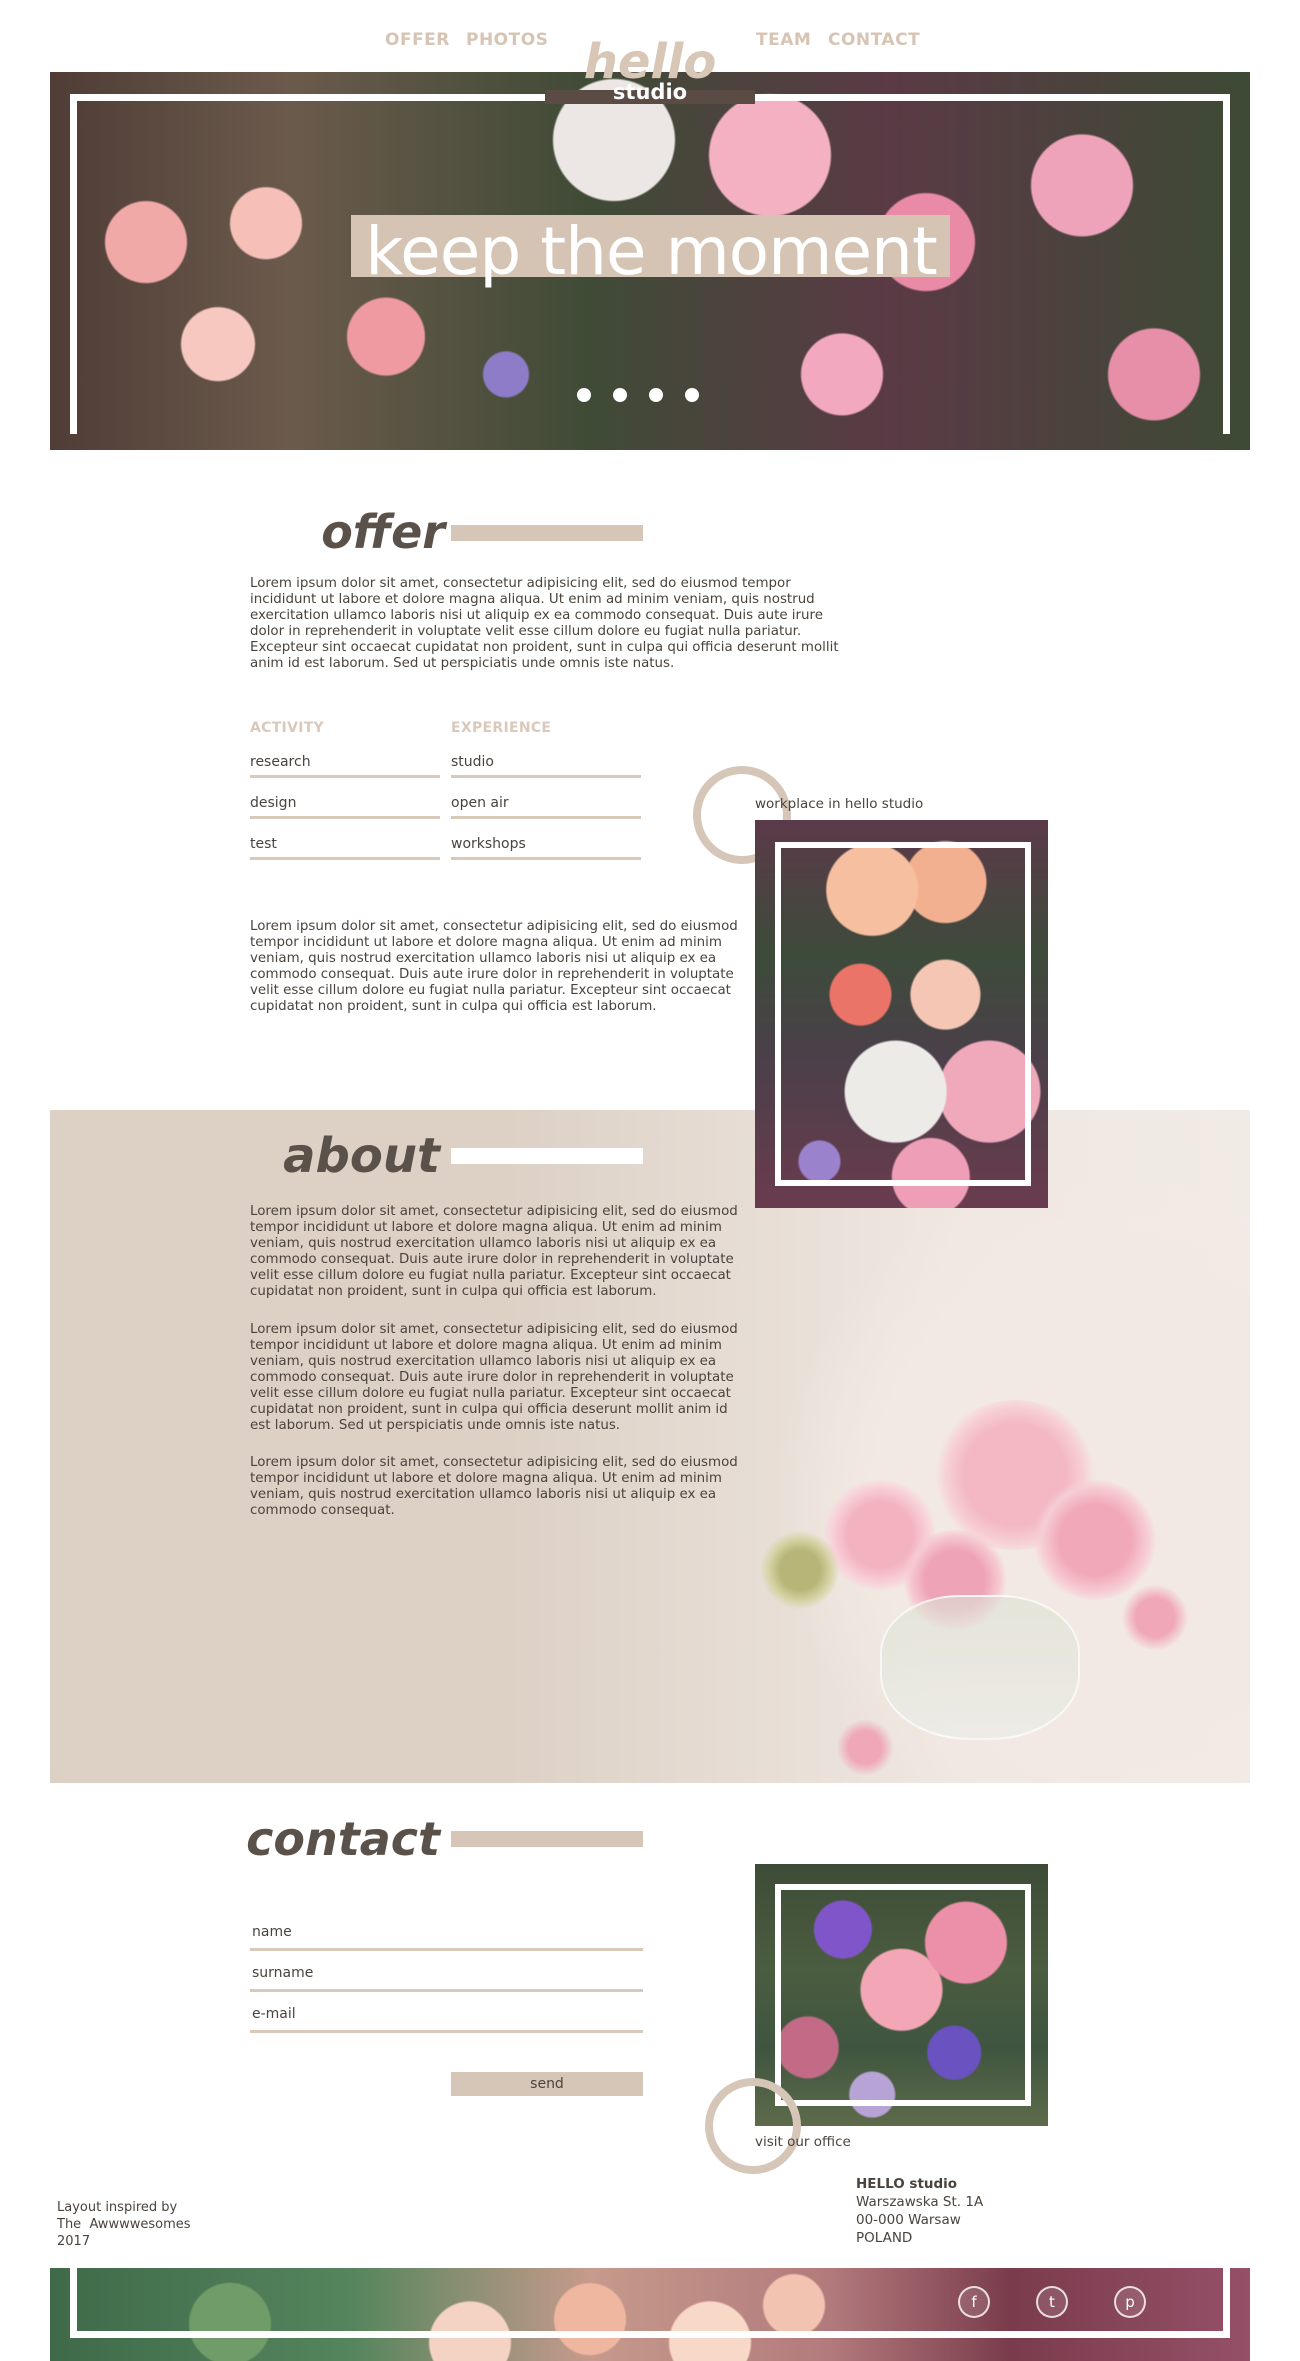  I want to click on office-photo-frame, so click(903, 1995).